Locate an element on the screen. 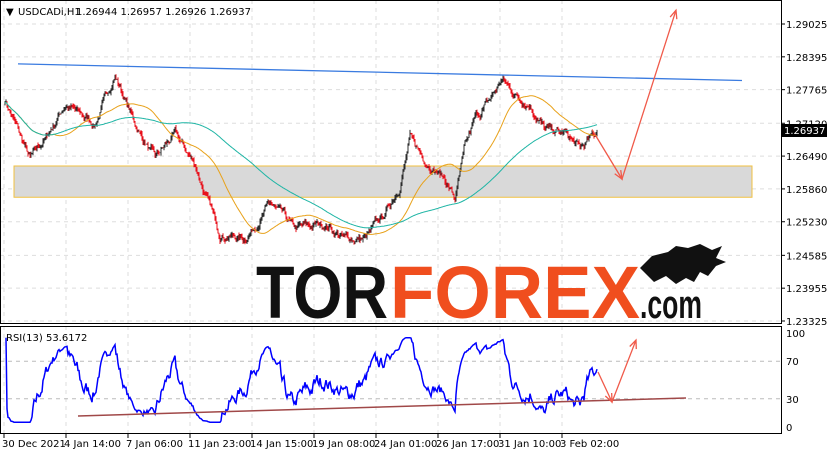  support-zone-rect is located at coordinates (383, 181).